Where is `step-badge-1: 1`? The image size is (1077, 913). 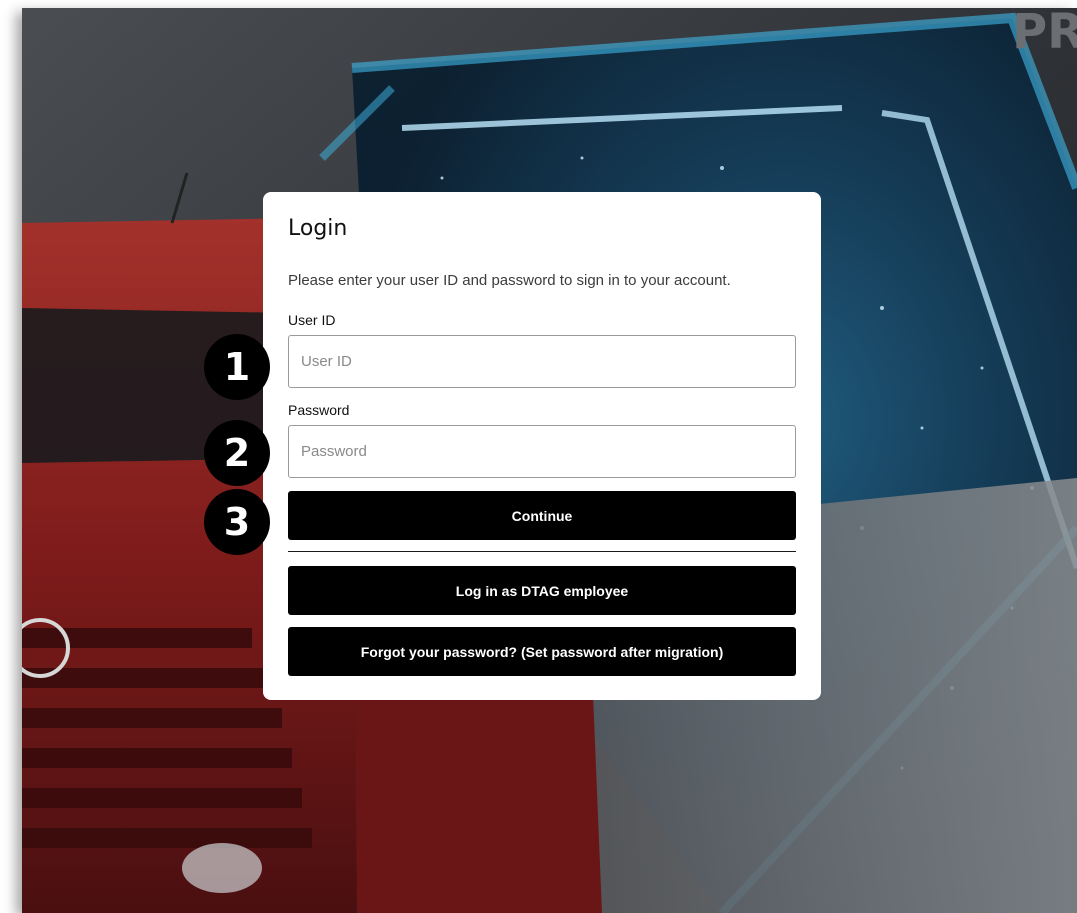
step-badge-1: 1 is located at coordinates (237, 367).